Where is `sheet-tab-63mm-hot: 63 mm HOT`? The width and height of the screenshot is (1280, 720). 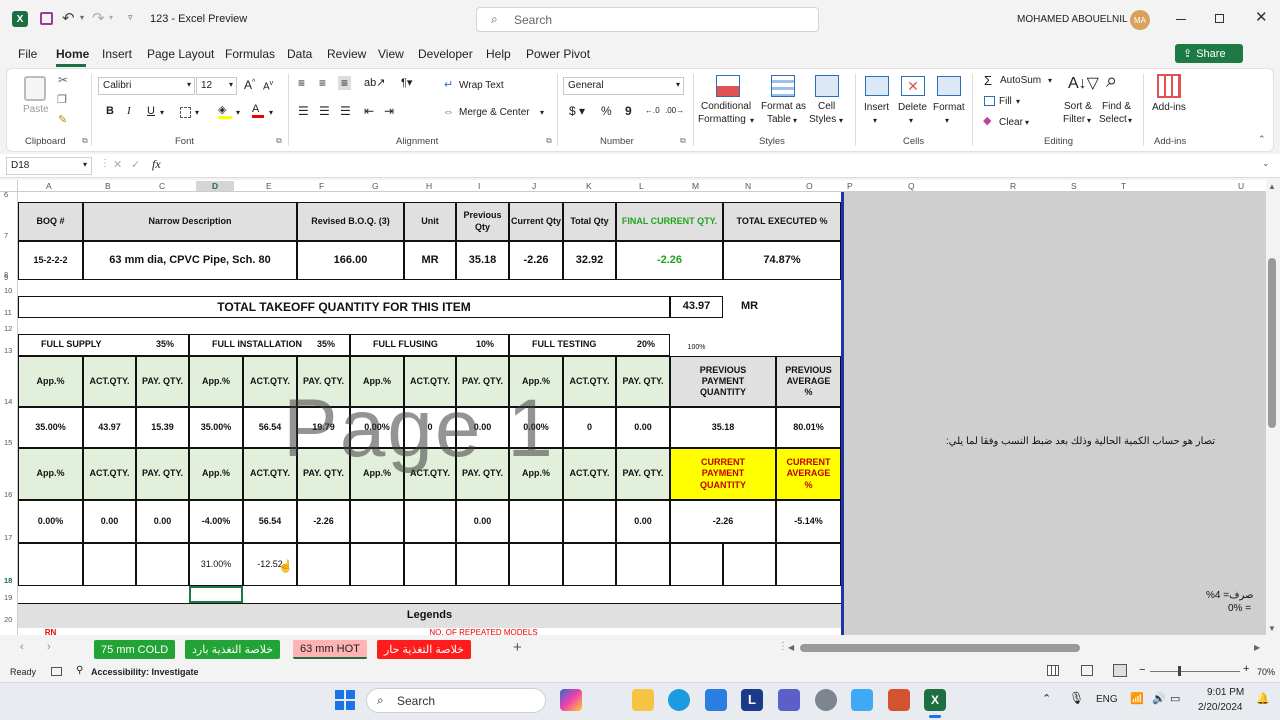 sheet-tab-63mm-hot: 63 mm HOT is located at coordinates (330, 649).